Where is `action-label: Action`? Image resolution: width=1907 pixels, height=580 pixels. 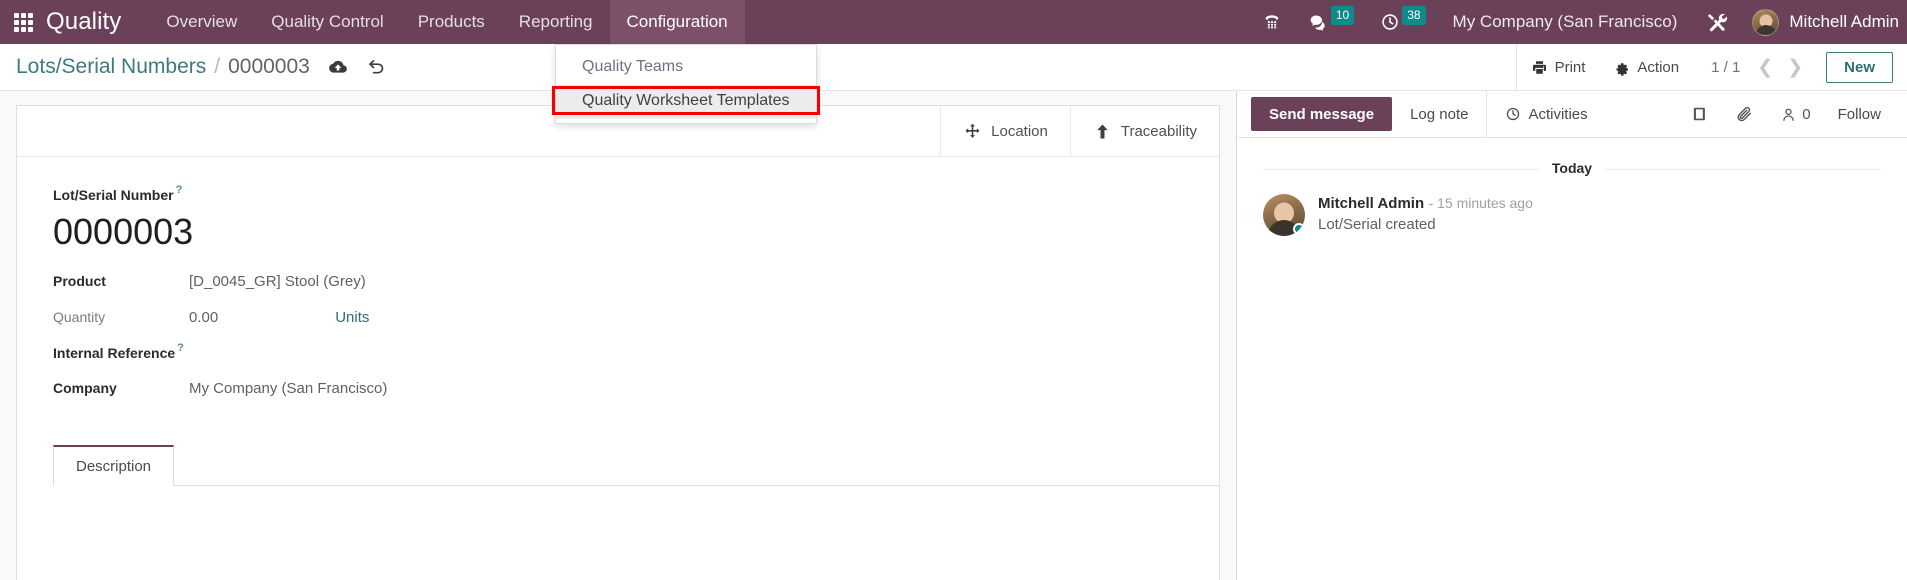 action-label: Action is located at coordinates (1658, 67).